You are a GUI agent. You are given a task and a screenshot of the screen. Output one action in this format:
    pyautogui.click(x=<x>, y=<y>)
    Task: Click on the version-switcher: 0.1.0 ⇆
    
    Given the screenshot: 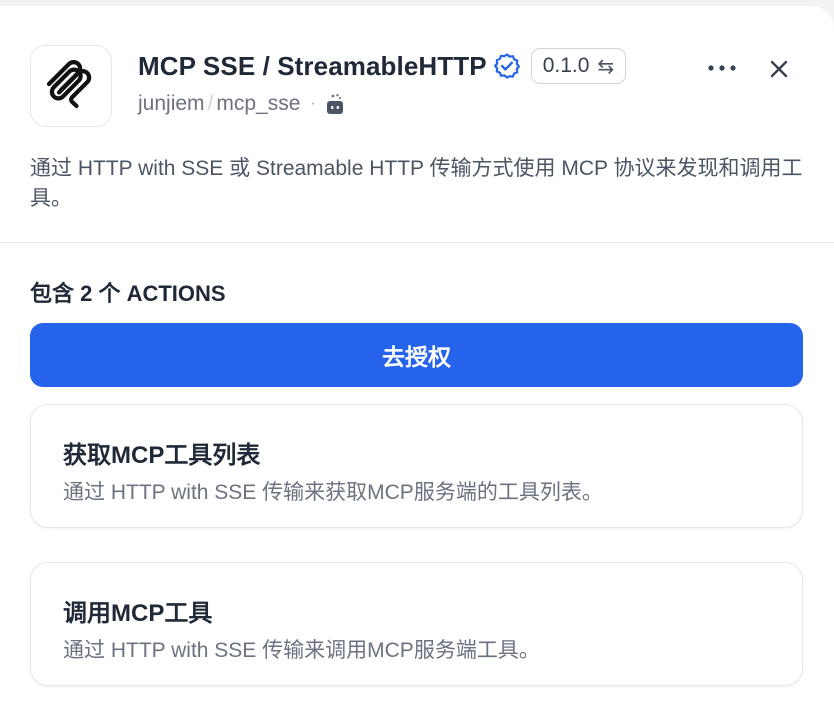 What is the action you would take?
    pyautogui.click(x=578, y=66)
    